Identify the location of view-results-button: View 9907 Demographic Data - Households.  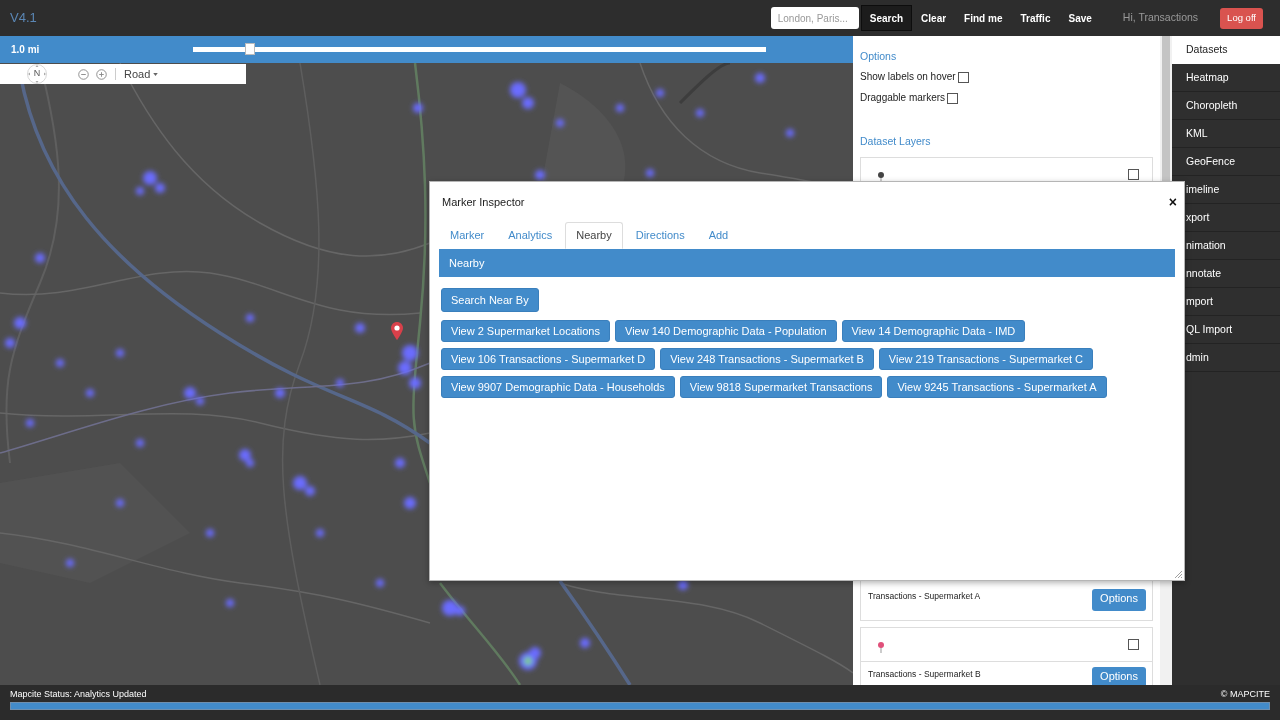
(558, 387).